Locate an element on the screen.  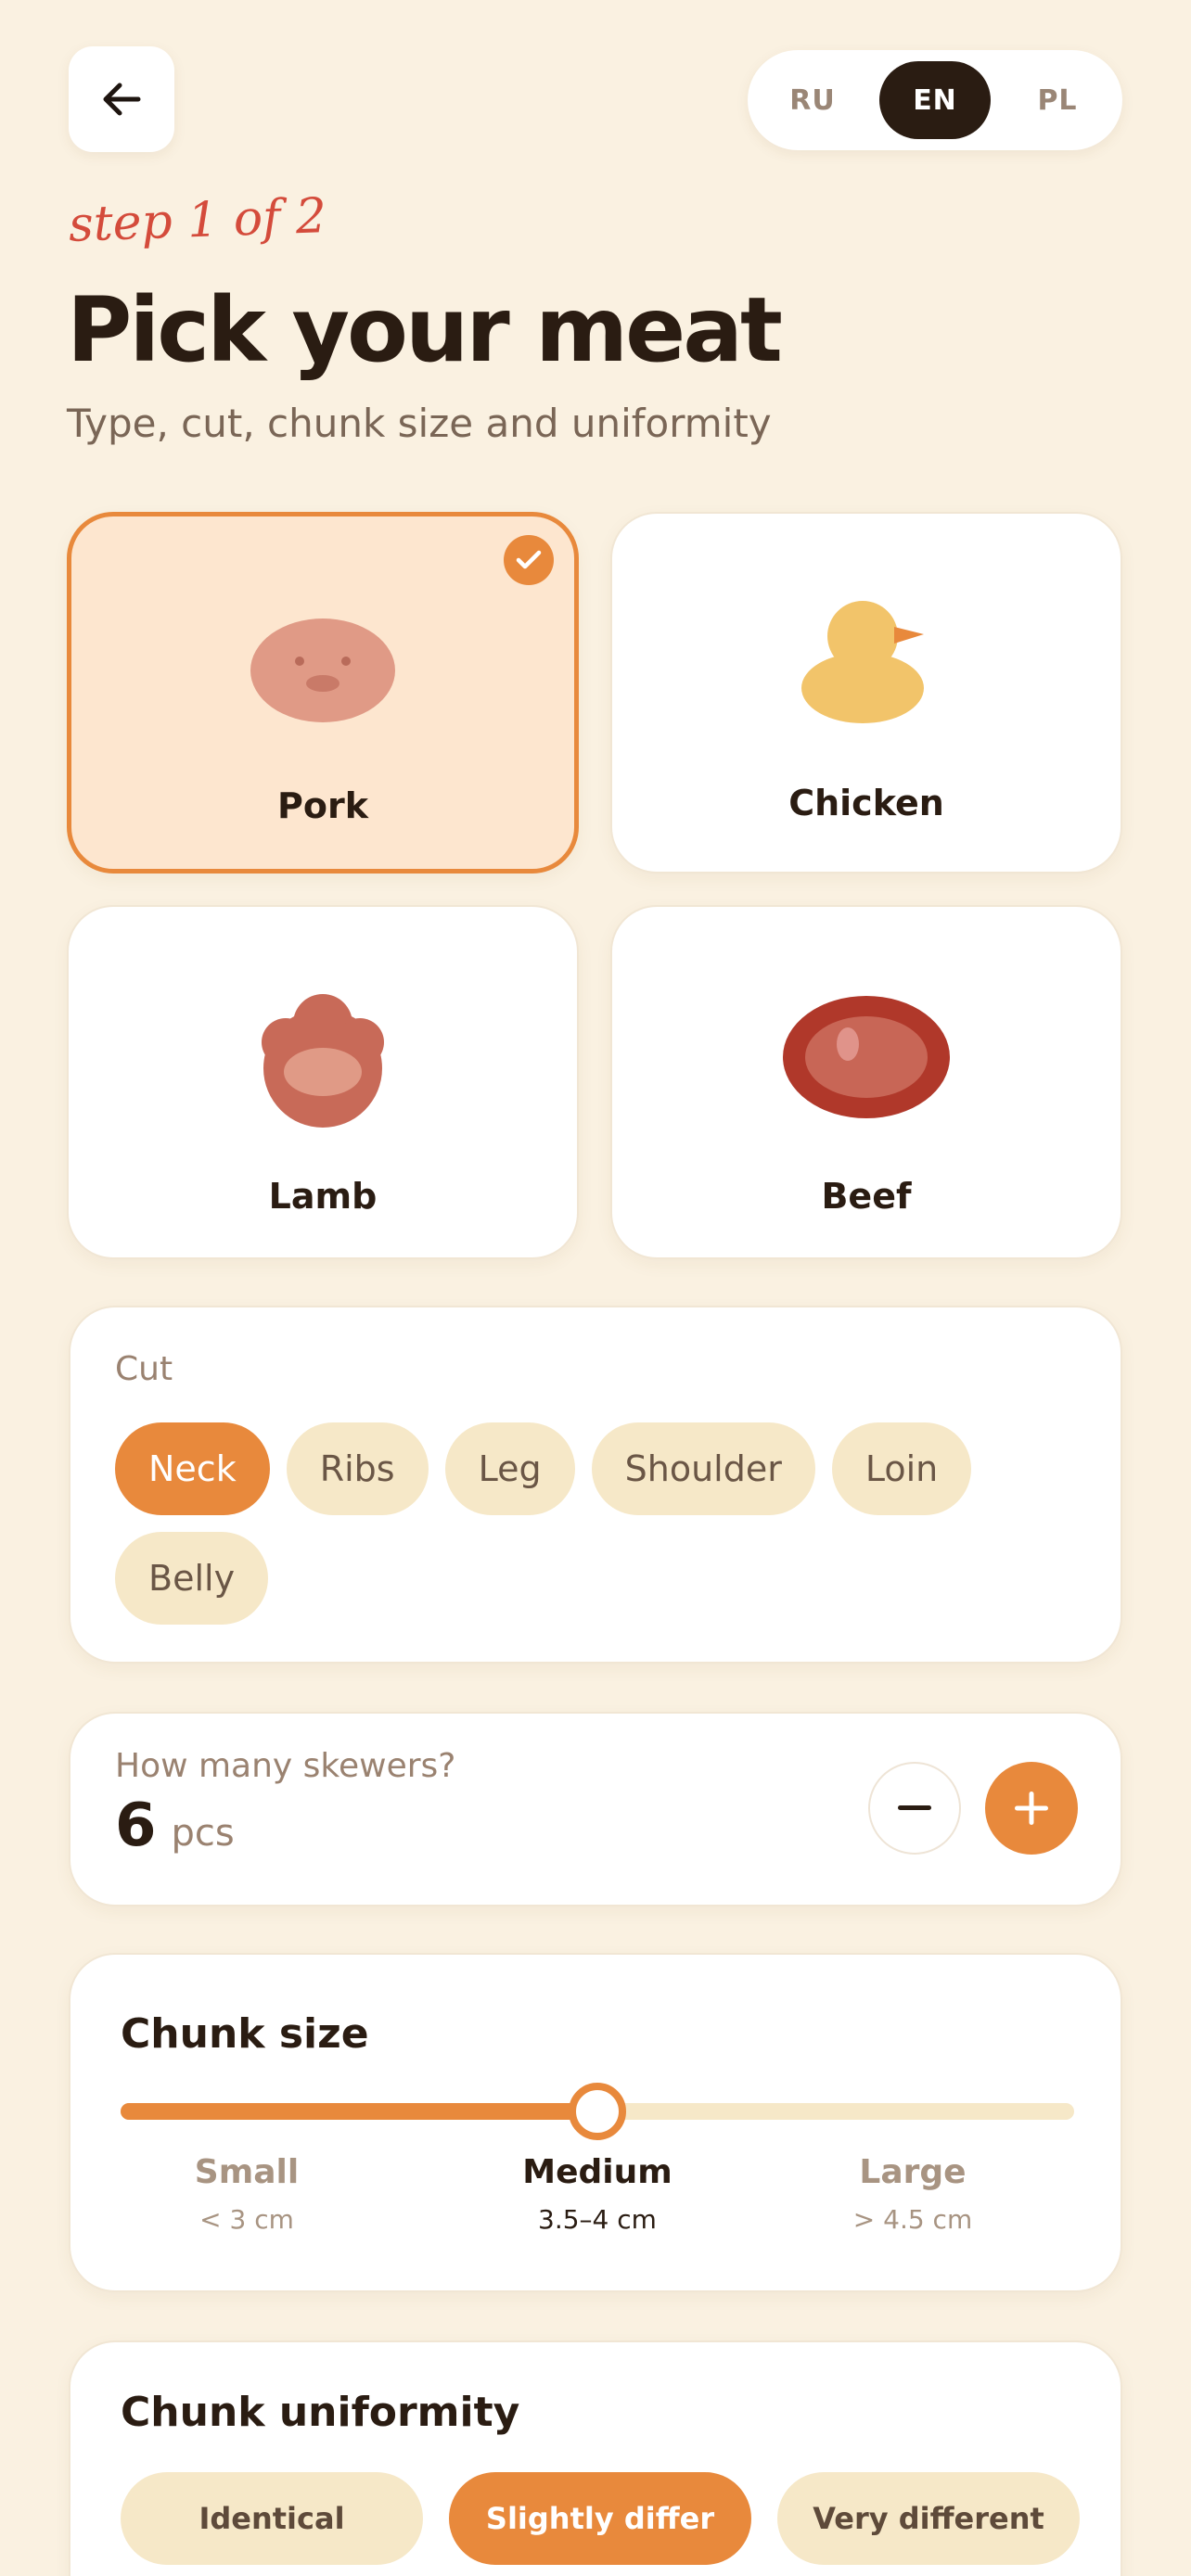
skewer-count-unit: pcs is located at coordinates (203, 1833).